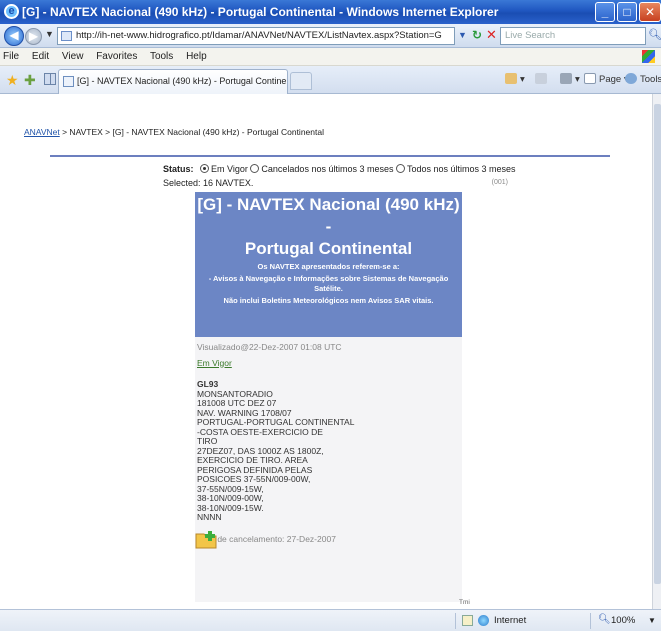  I want to click on scrollbar-thumb, so click(657, 344).